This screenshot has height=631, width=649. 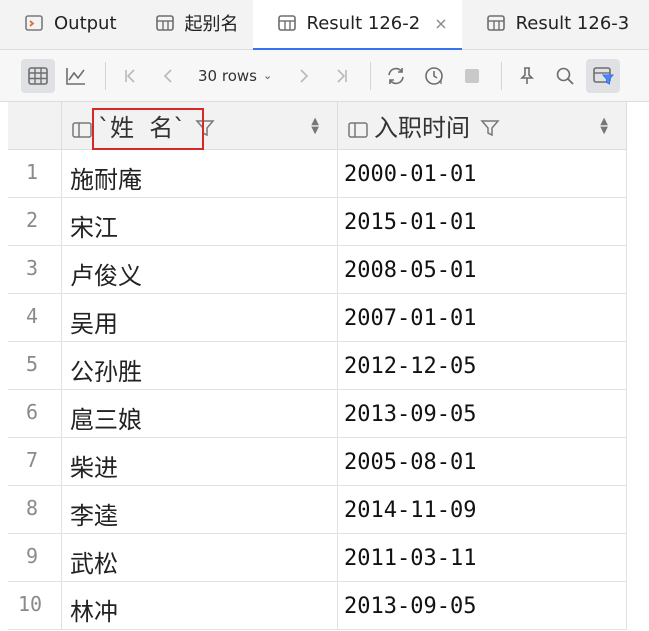 What do you see at coordinates (200, 365) in the screenshot?
I see `cell-name: 公孙胜` at bounding box center [200, 365].